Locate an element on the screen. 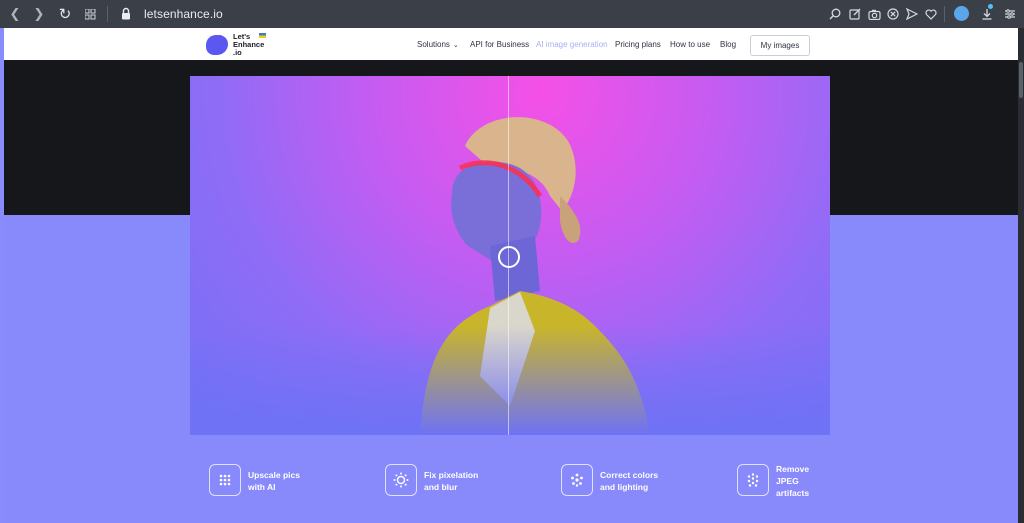 Image resolution: width=1024 pixels, height=523 pixels. download-icon is located at coordinates (987, 14).